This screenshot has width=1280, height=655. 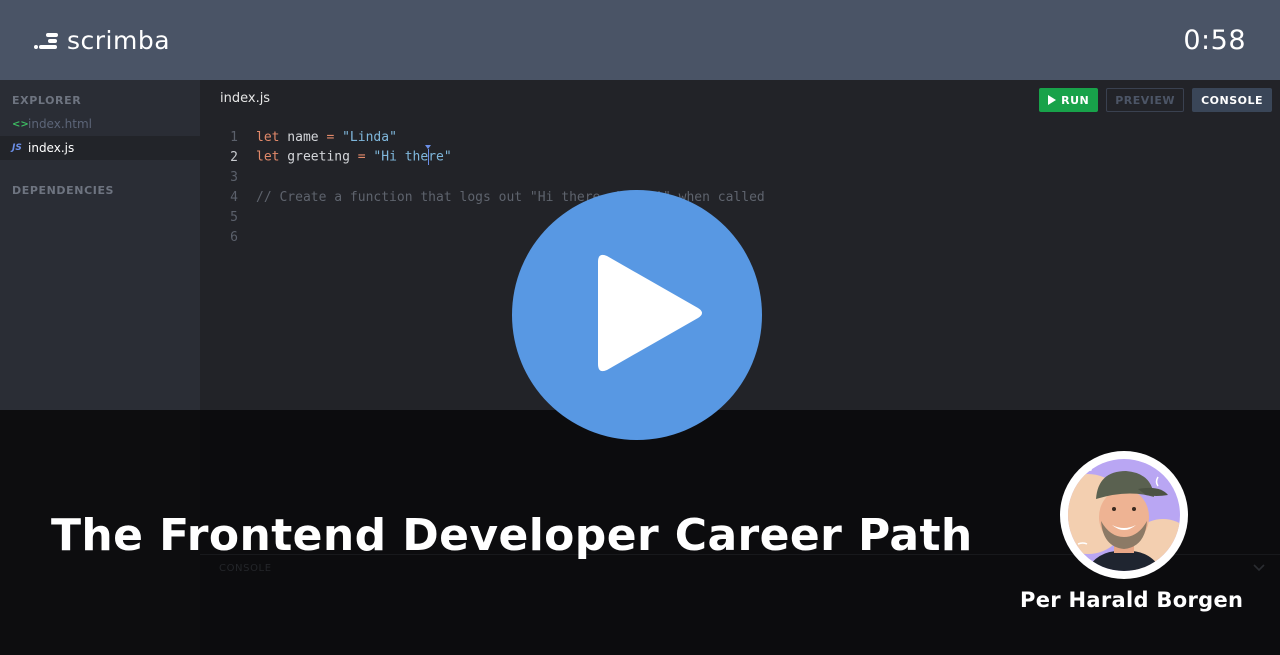 What do you see at coordinates (365, 137) in the screenshot?
I see `string-literal: "Linda"` at bounding box center [365, 137].